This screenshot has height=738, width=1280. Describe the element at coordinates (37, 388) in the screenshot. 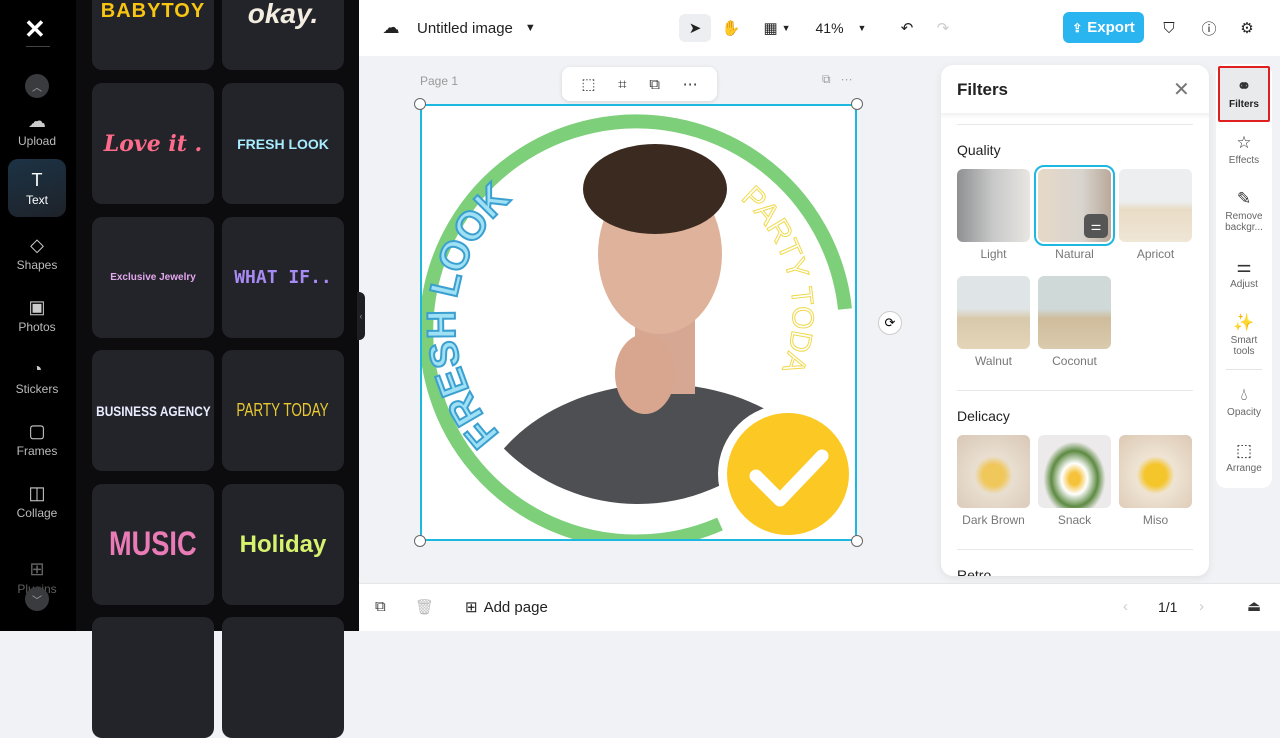

I see `rail-label: Stickers` at that location.